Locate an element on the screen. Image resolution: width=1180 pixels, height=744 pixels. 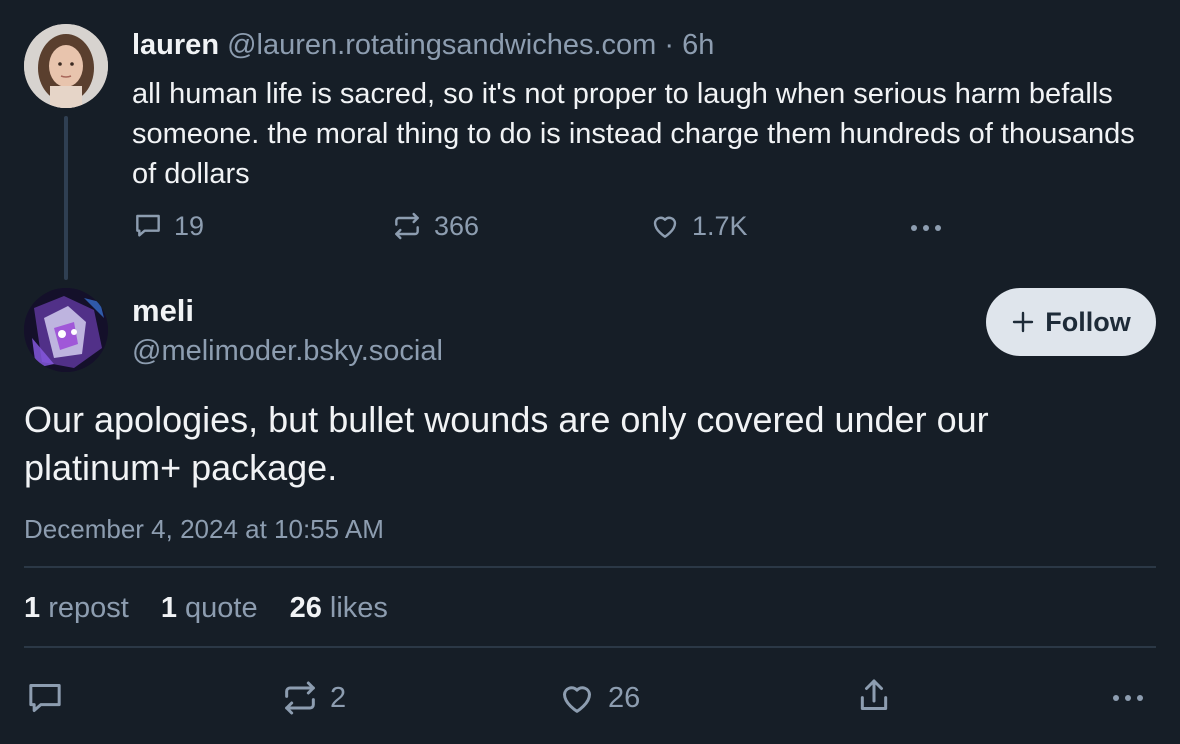
parent-reply-button: 19 is located at coordinates (168, 226).